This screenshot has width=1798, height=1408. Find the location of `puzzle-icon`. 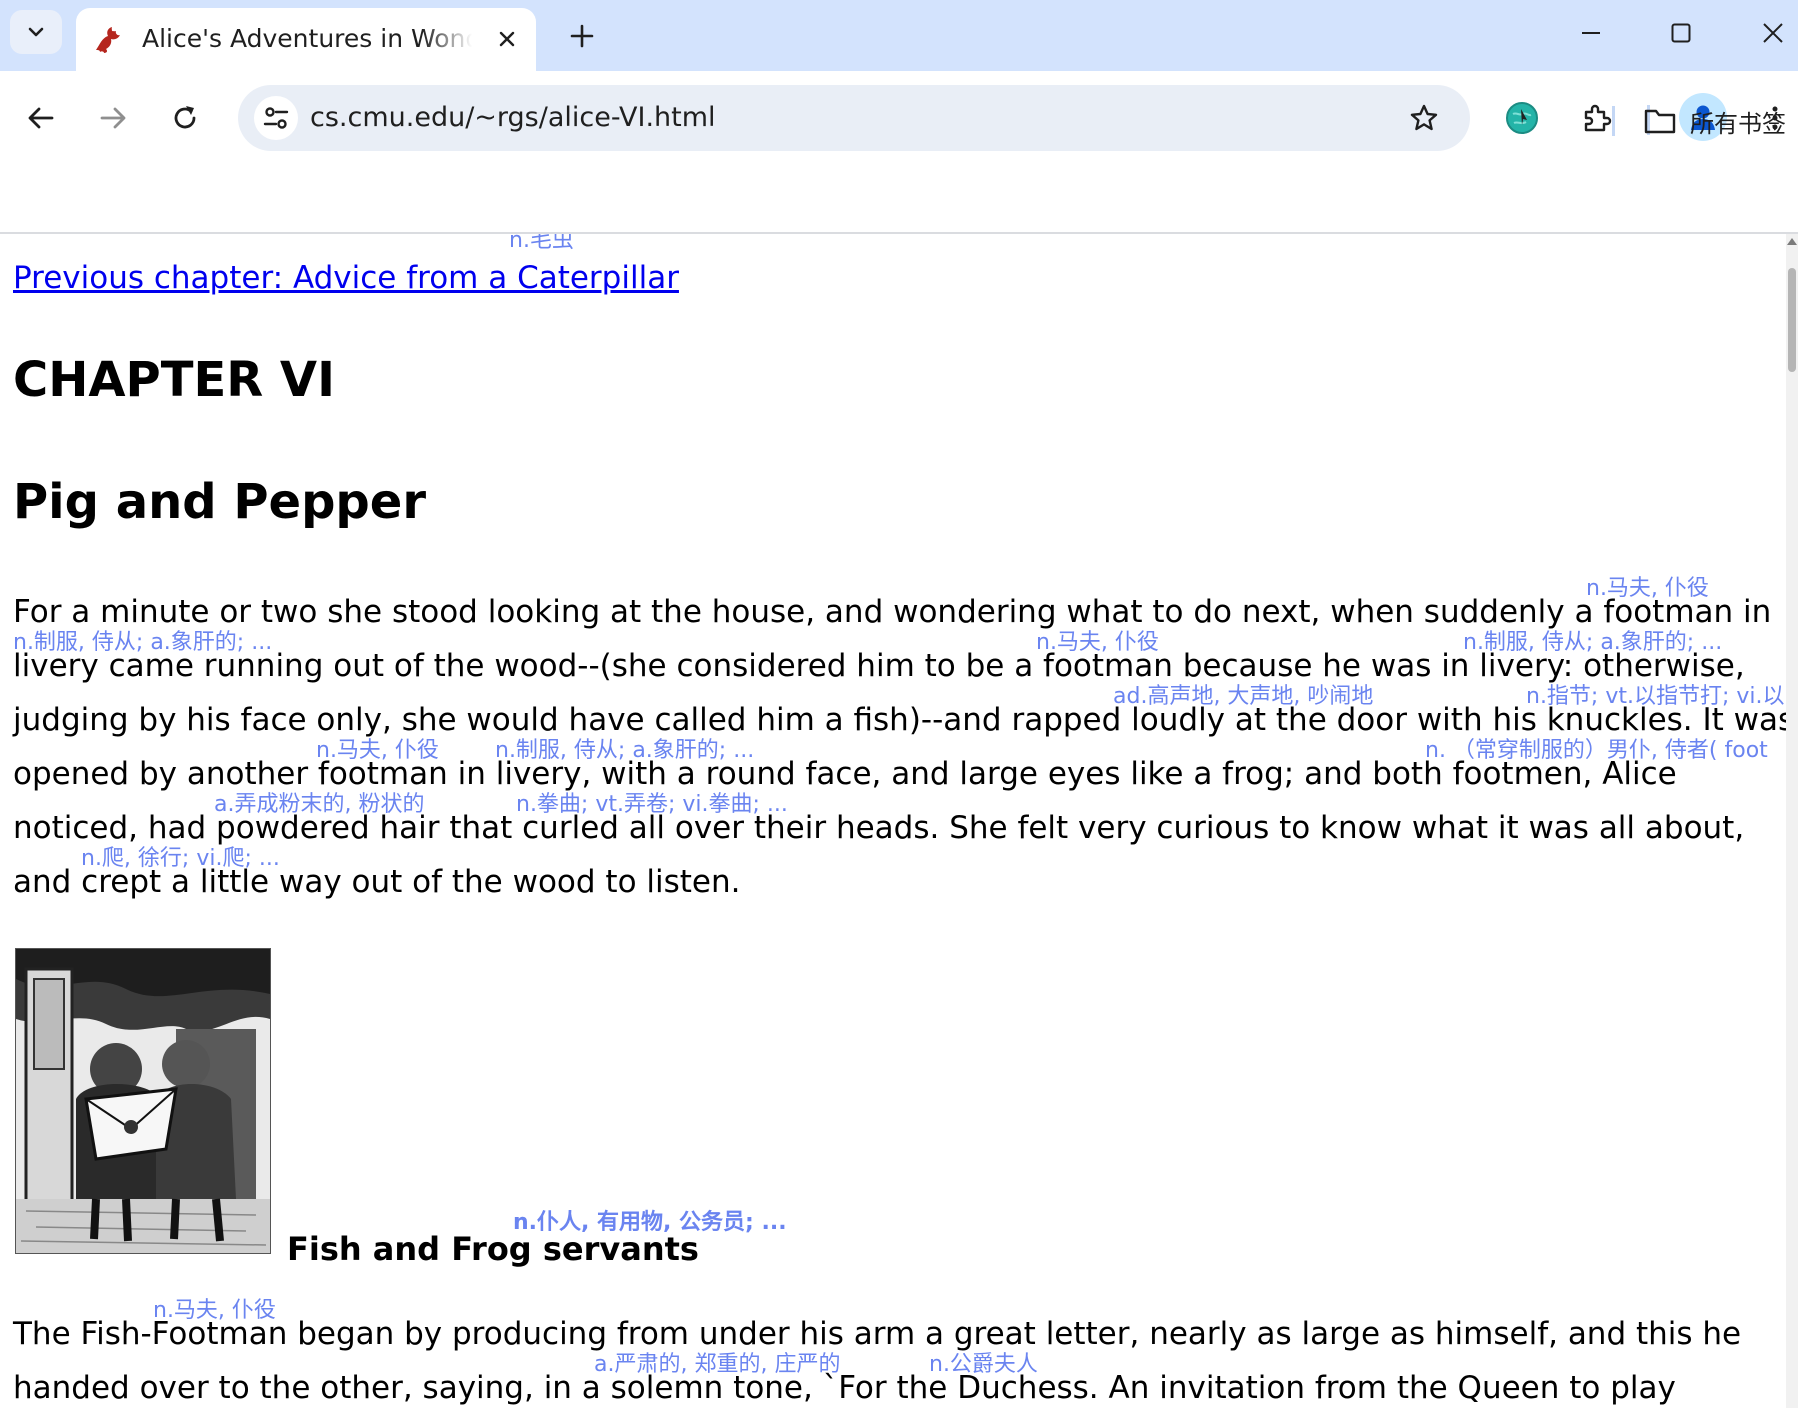

puzzle-icon is located at coordinates (1598, 118).